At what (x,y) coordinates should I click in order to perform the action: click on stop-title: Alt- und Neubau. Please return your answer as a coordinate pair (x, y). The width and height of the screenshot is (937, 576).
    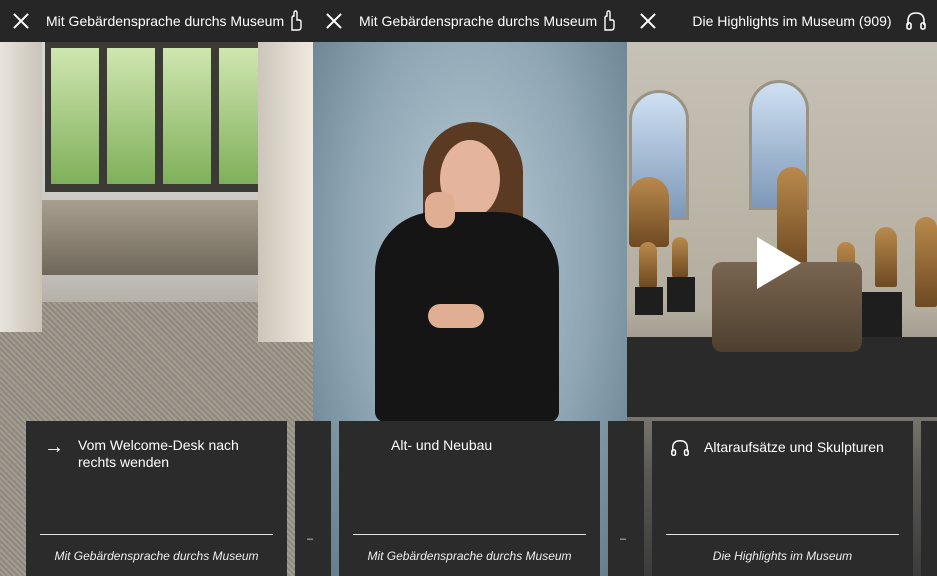
    Looking at the image, I should click on (442, 445).